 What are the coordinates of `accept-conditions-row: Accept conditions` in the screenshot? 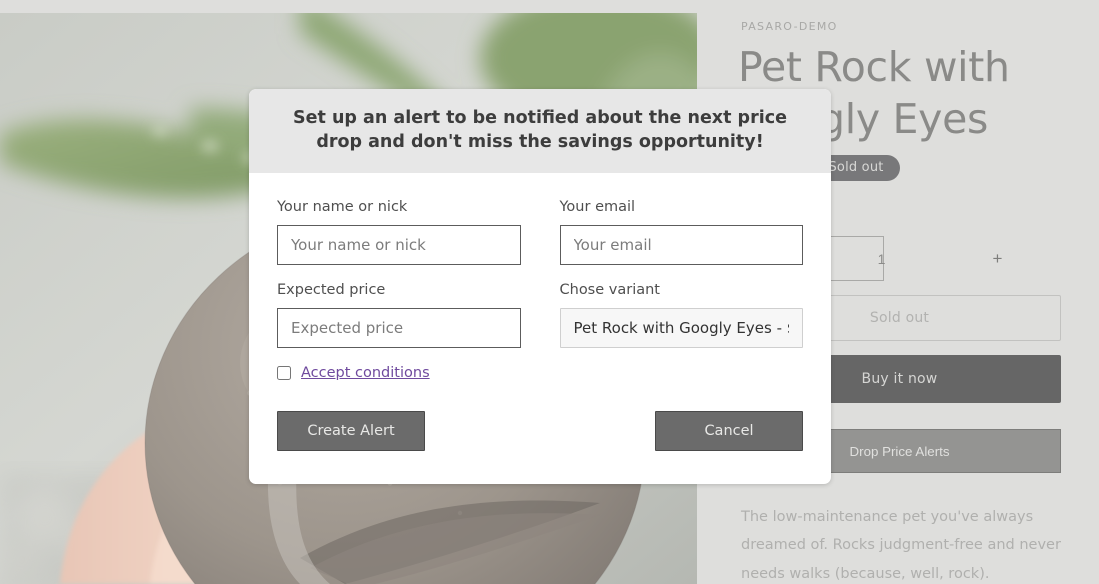 It's located at (540, 373).